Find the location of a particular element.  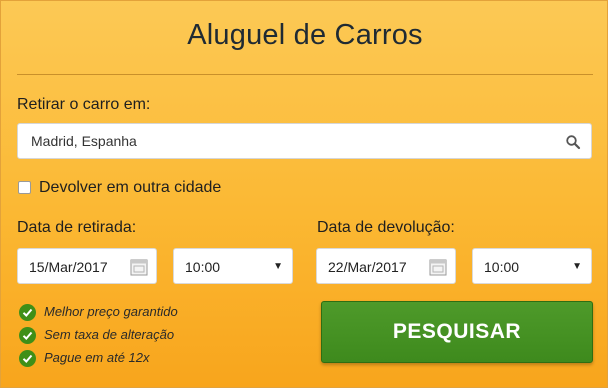

return-time-select: 10:00 ▼ is located at coordinates (532, 266).